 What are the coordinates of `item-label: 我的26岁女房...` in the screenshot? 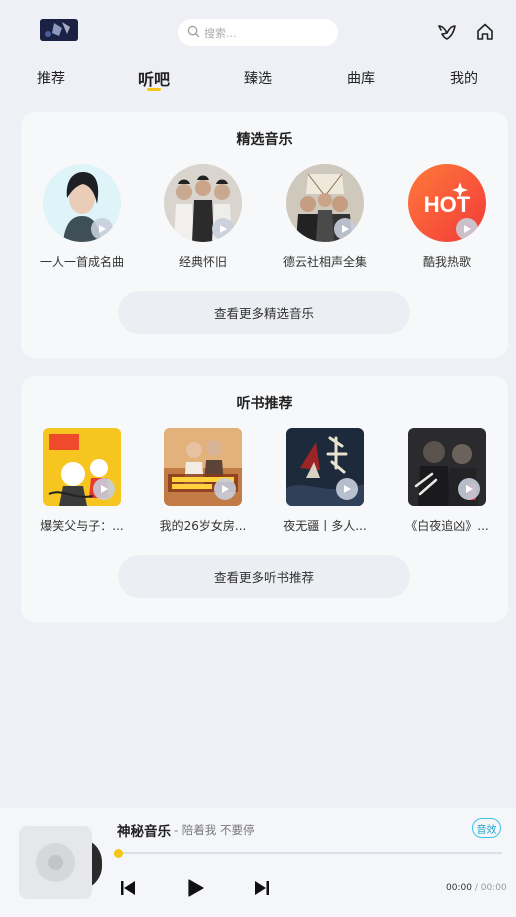 It's located at (203, 526).